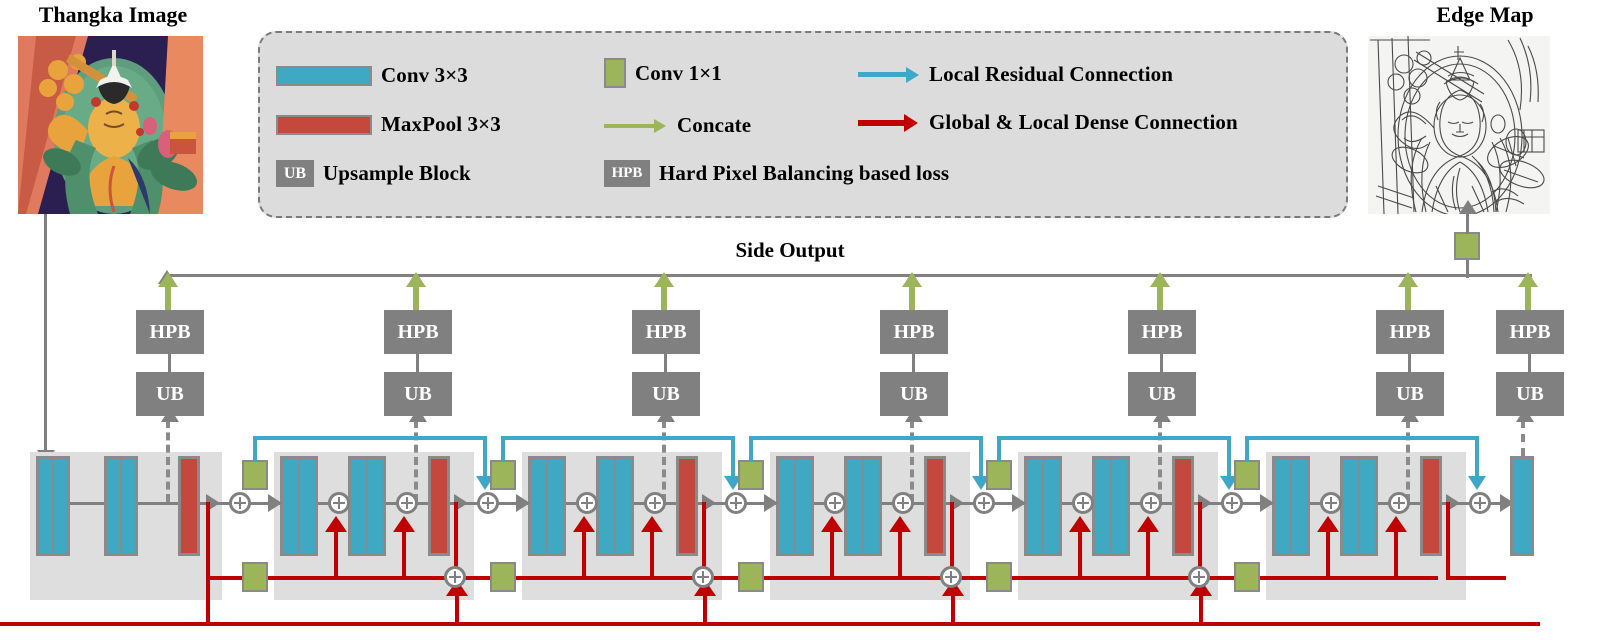  What do you see at coordinates (770, 624) in the screenshot?
I see `global-dense-bus` at bounding box center [770, 624].